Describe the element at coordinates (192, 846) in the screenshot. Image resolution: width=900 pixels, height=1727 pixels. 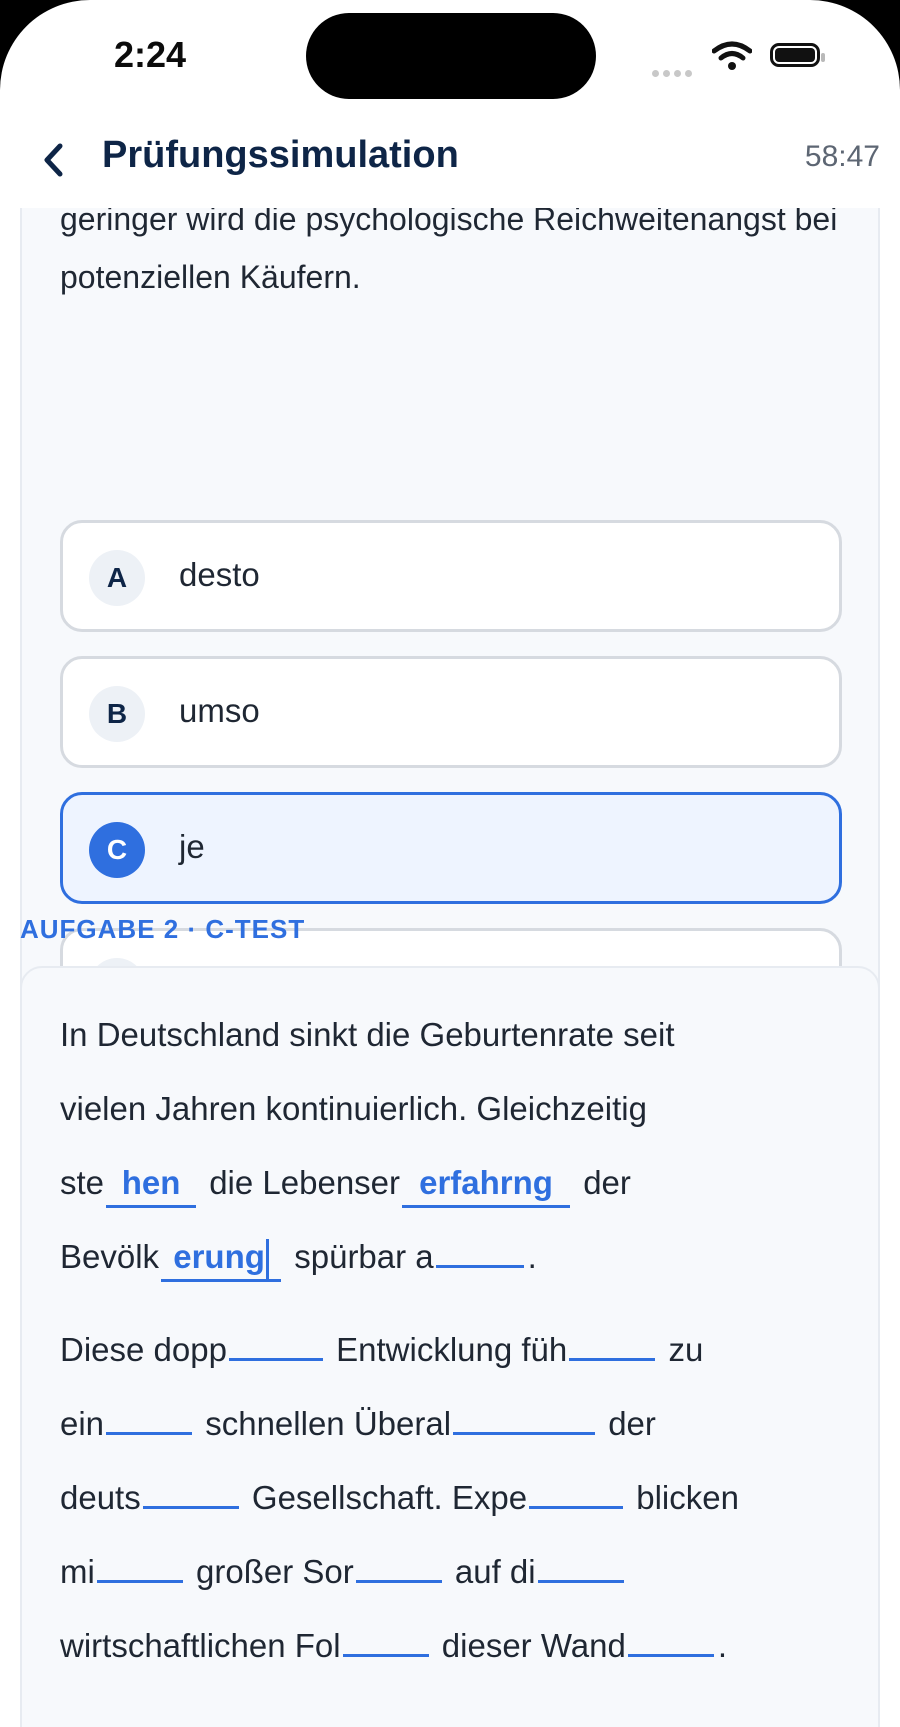
I see `option-label: je` at that location.